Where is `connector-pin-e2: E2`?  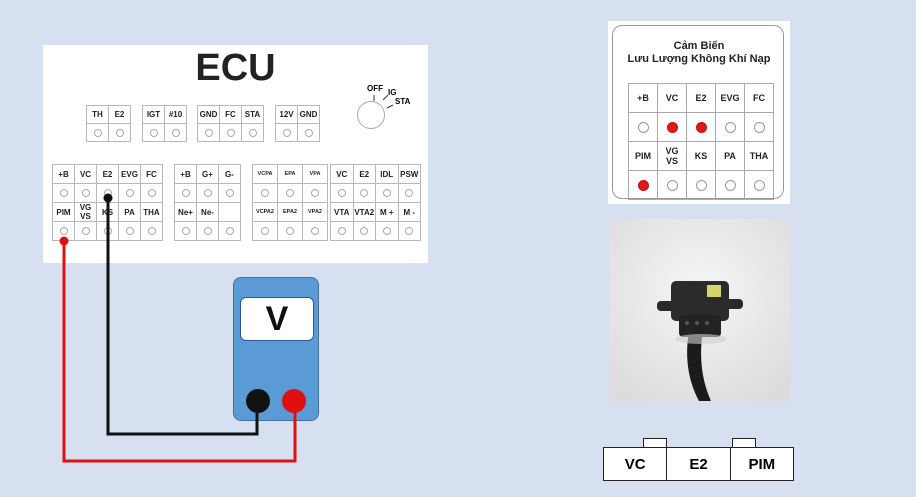 connector-pin-e2: E2 is located at coordinates (697, 464).